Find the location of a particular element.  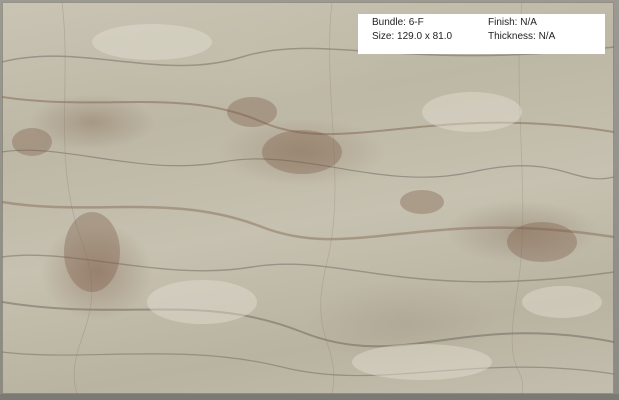

bundle-text: Bundle: 6-F is located at coordinates (398, 22).